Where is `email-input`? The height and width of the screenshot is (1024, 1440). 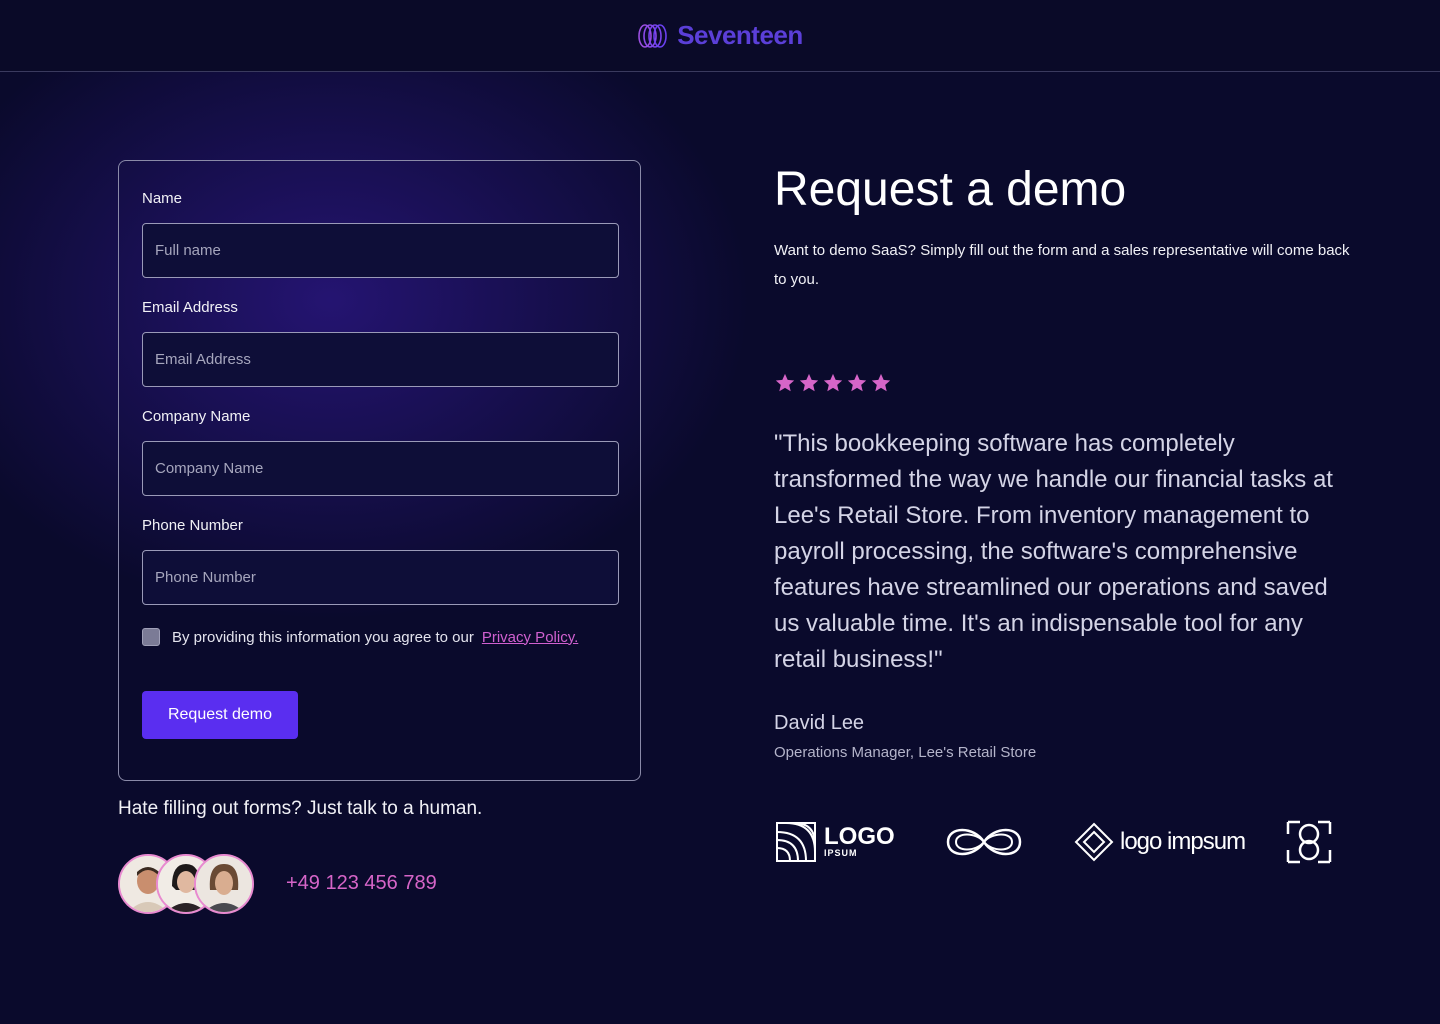
email-input is located at coordinates (380, 359).